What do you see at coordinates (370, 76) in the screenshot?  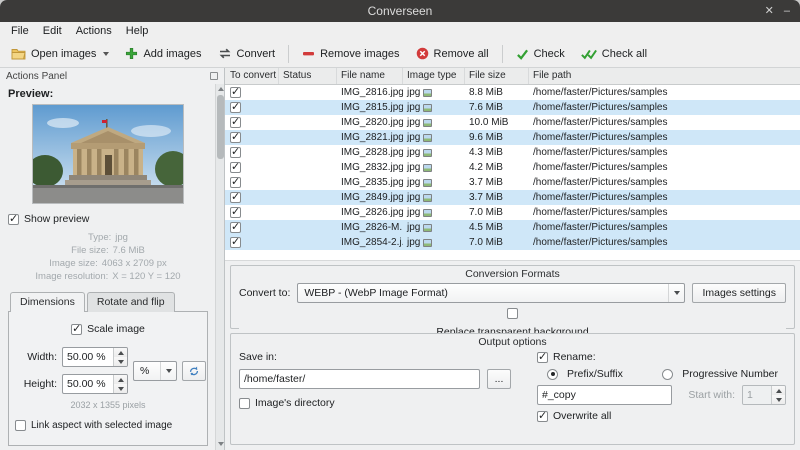 I see `col-file-name: File name` at bounding box center [370, 76].